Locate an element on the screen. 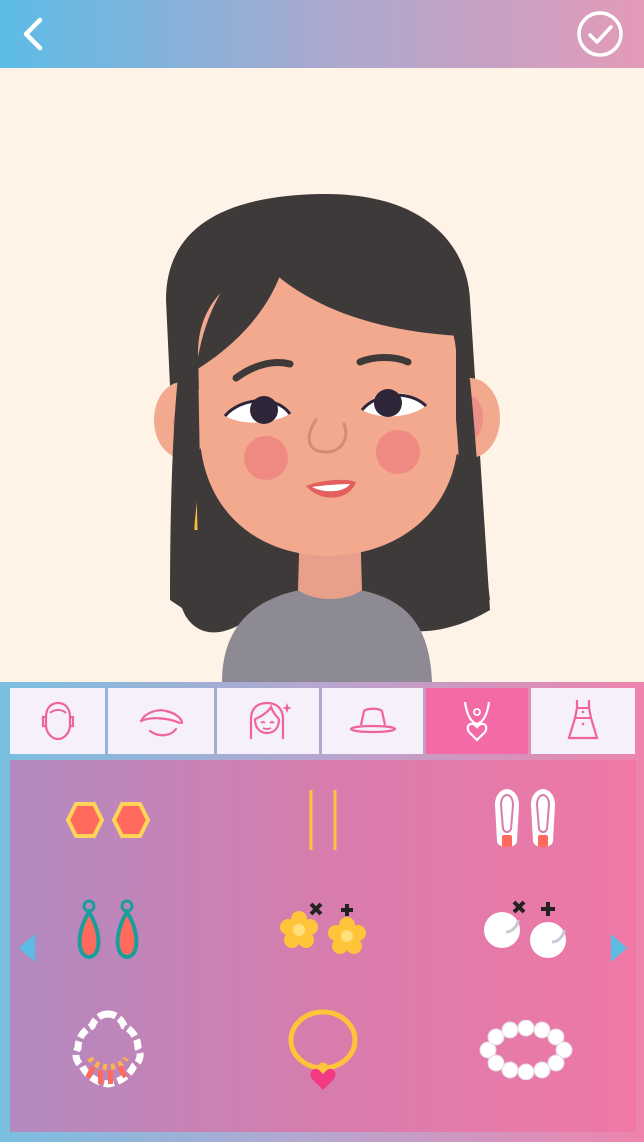 Image resolution: width=644 pixels, height=1142 pixels. item-hexagon-earrings is located at coordinates (108, 820).